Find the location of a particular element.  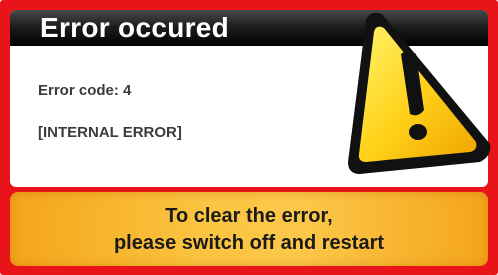

instruction-line-2: please switch off and restart is located at coordinates (249, 243).